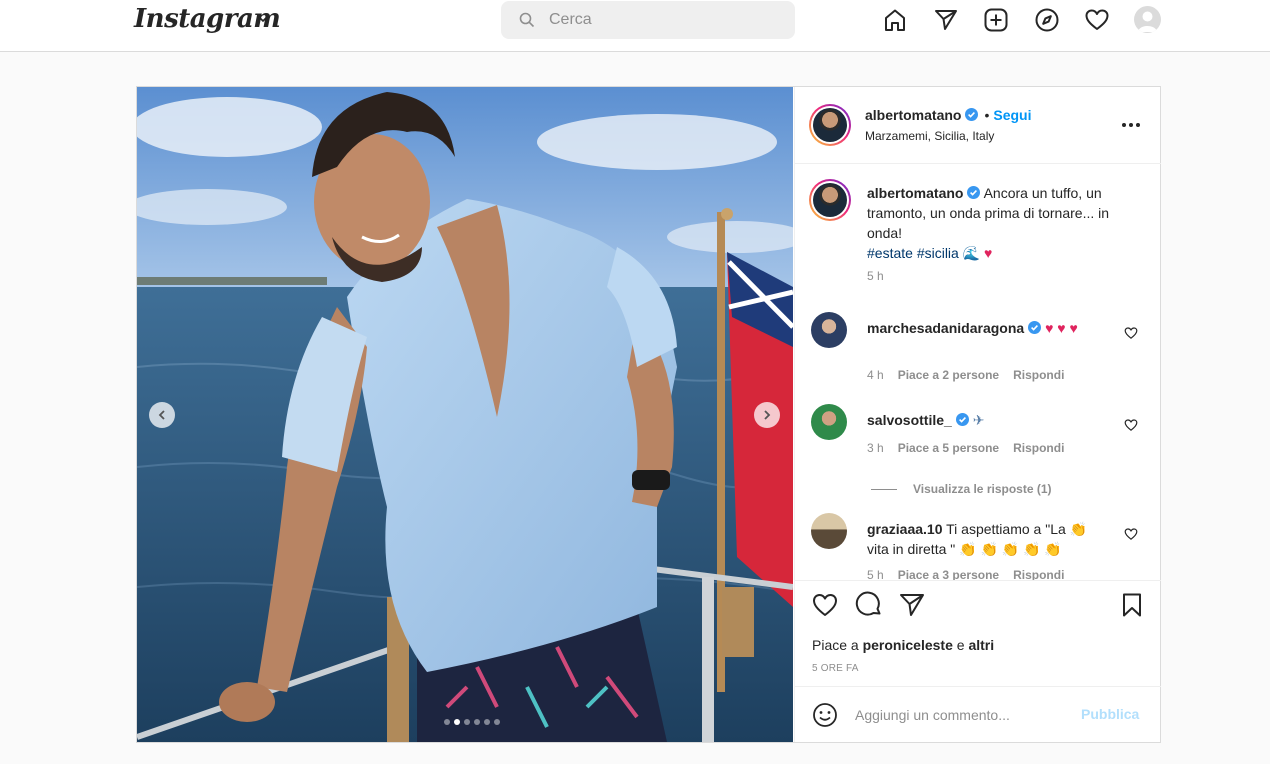  I want to click on comment-text: ♥ ♥ ♥, so click(1061, 328).